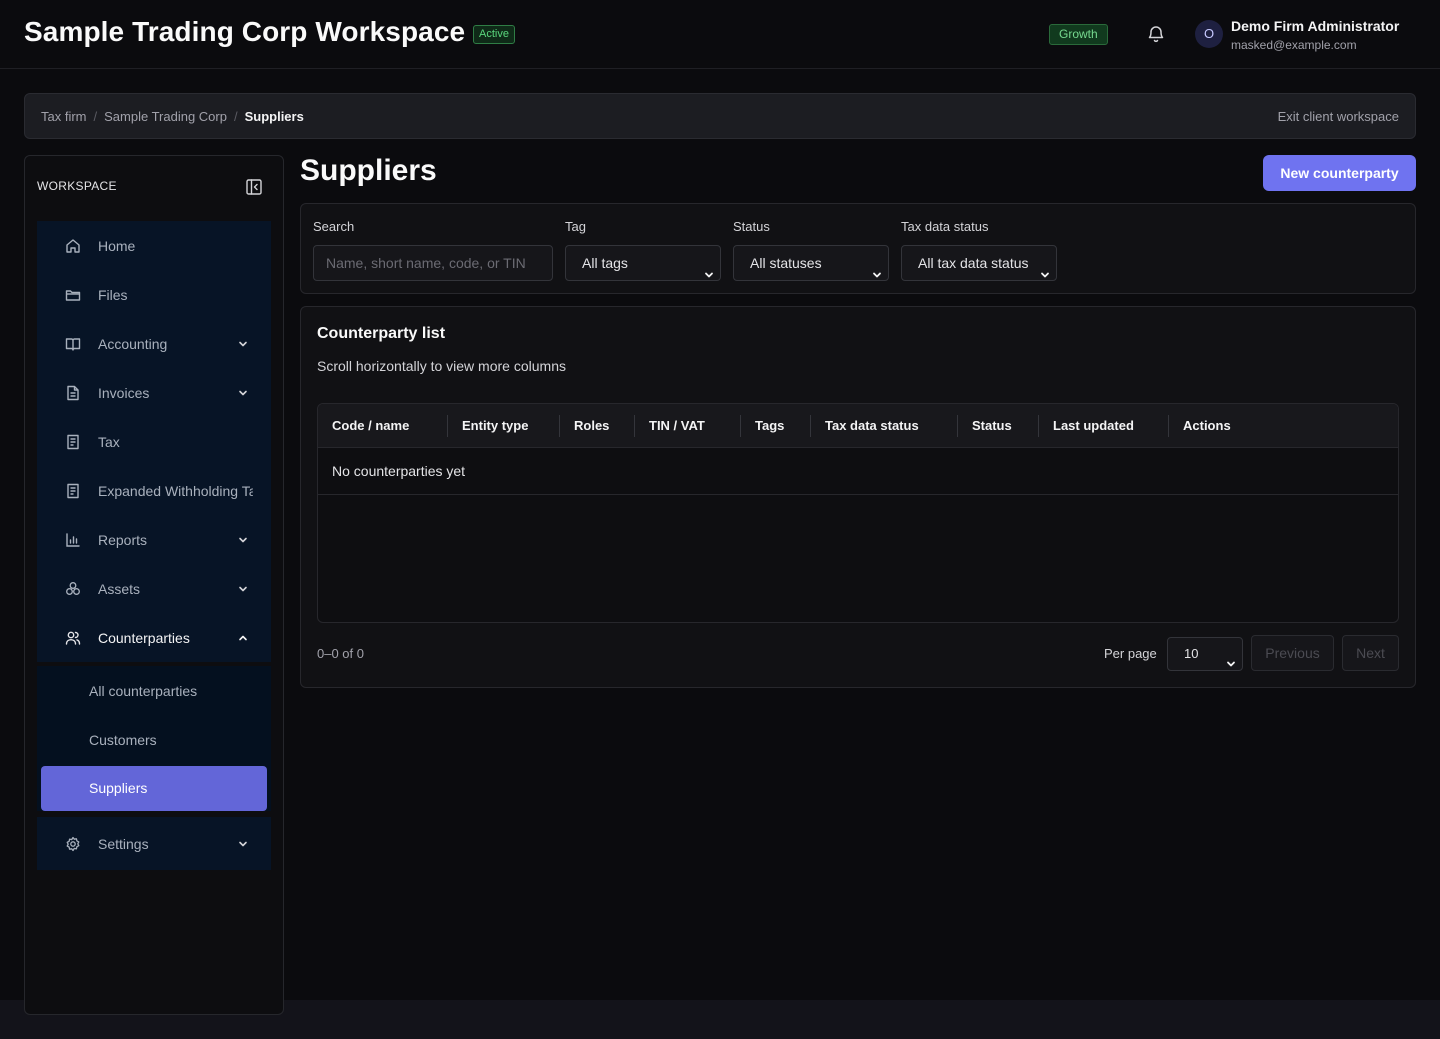 The image size is (1440, 1039). Describe the element at coordinates (1205, 654) in the screenshot. I see `per-page-select: 10` at that location.